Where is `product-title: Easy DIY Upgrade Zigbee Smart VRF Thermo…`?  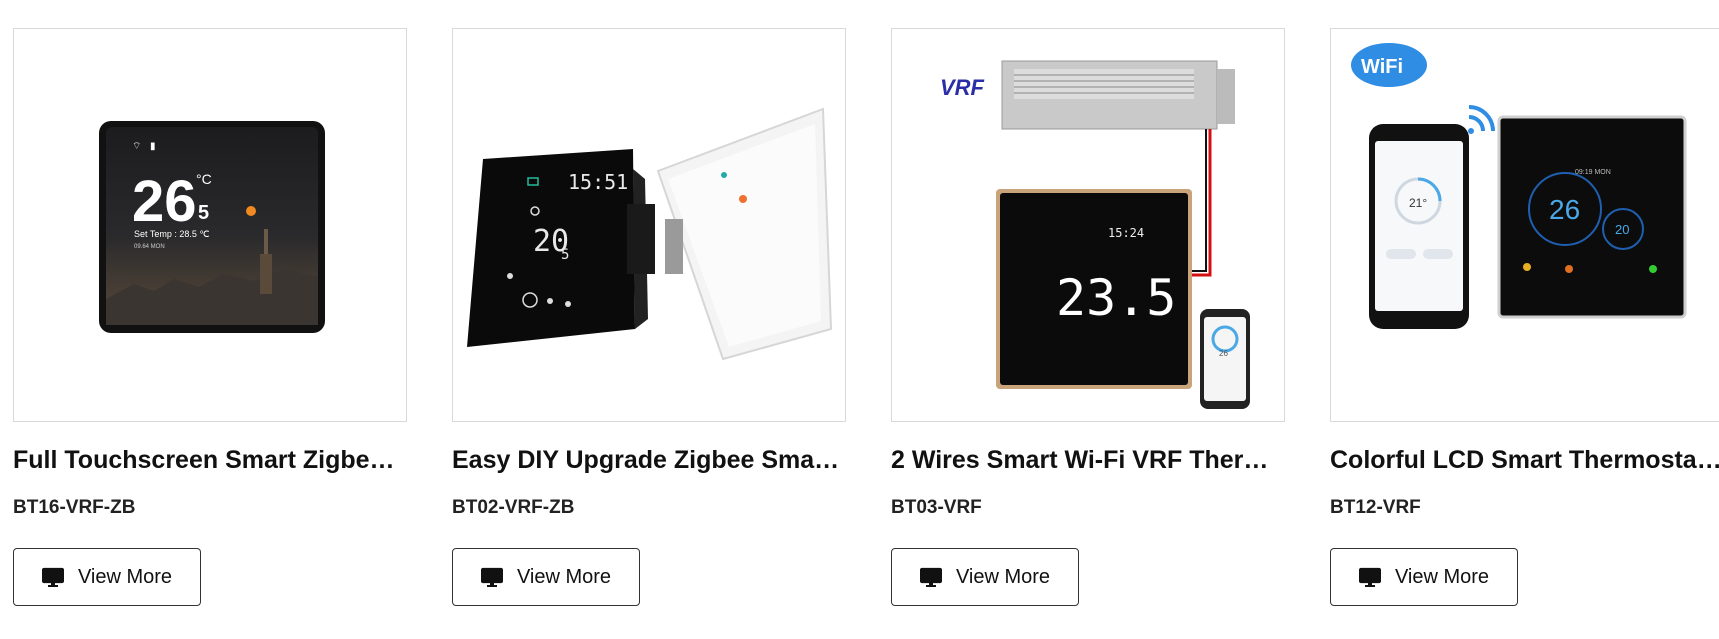
product-title: Easy DIY Upgrade Zigbee Smart VRF Thermo… is located at coordinates (649, 460).